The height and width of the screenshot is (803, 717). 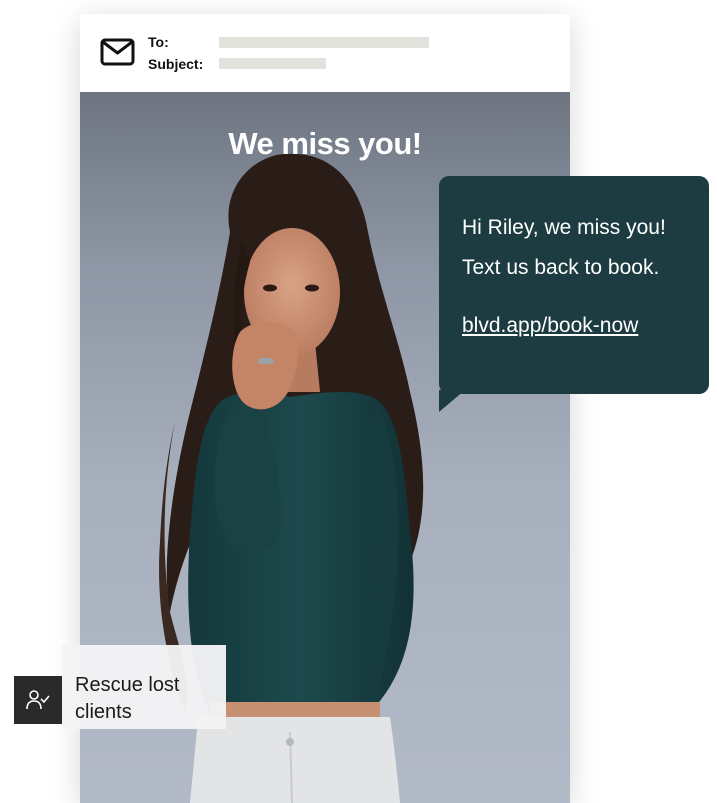 I want to click on sms-message-line: Hi Riley, we miss you!, so click(x=564, y=227).